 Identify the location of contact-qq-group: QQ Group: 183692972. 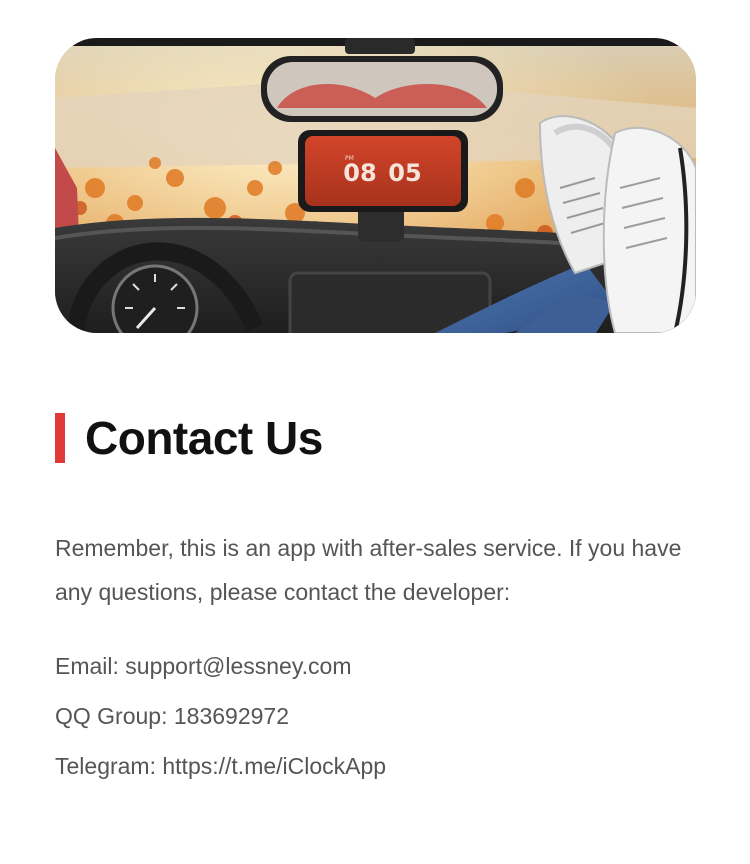
(172, 716).